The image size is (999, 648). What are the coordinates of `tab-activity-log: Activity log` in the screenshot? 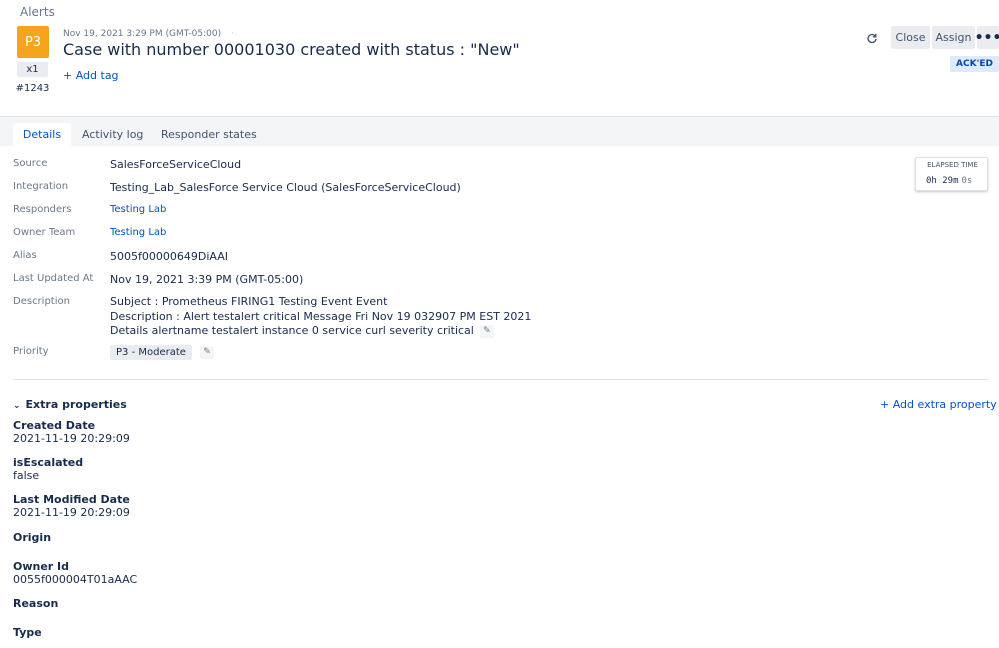 It's located at (112, 134).